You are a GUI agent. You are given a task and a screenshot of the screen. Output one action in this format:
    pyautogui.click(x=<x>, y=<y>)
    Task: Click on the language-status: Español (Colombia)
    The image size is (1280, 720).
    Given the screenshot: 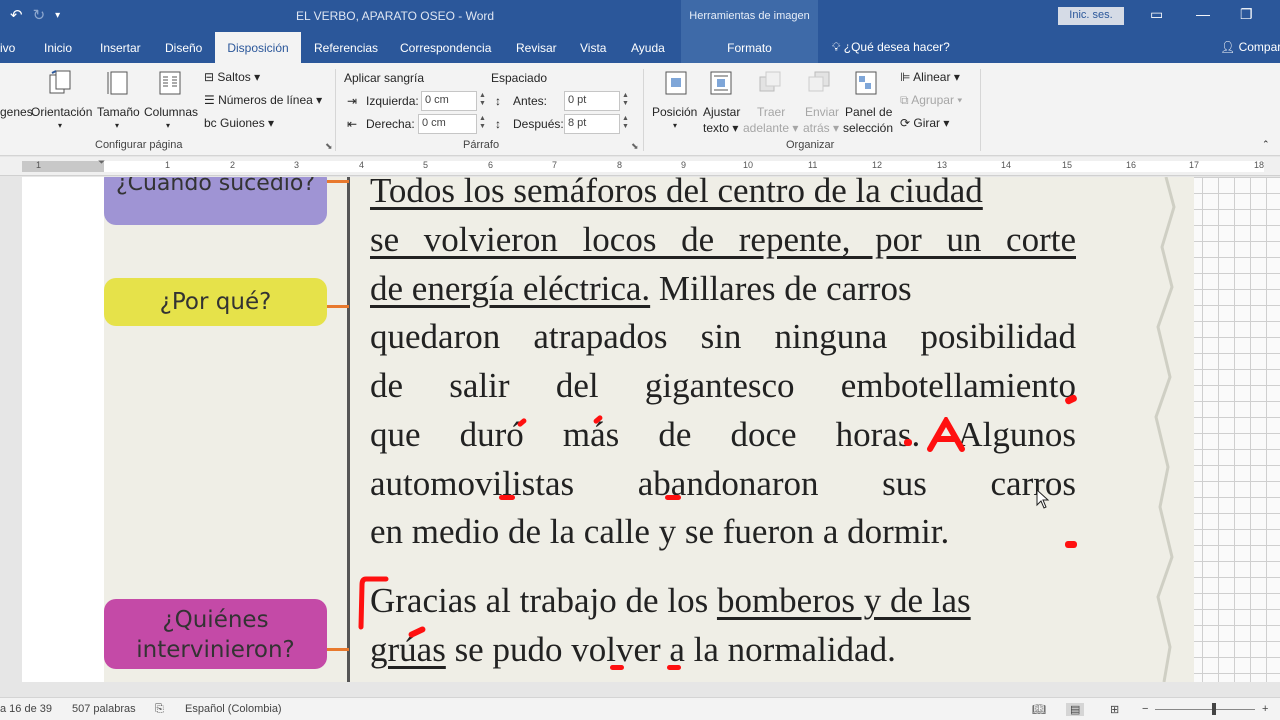 What is the action you would take?
    pyautogui.click(x=233, y=709)
    